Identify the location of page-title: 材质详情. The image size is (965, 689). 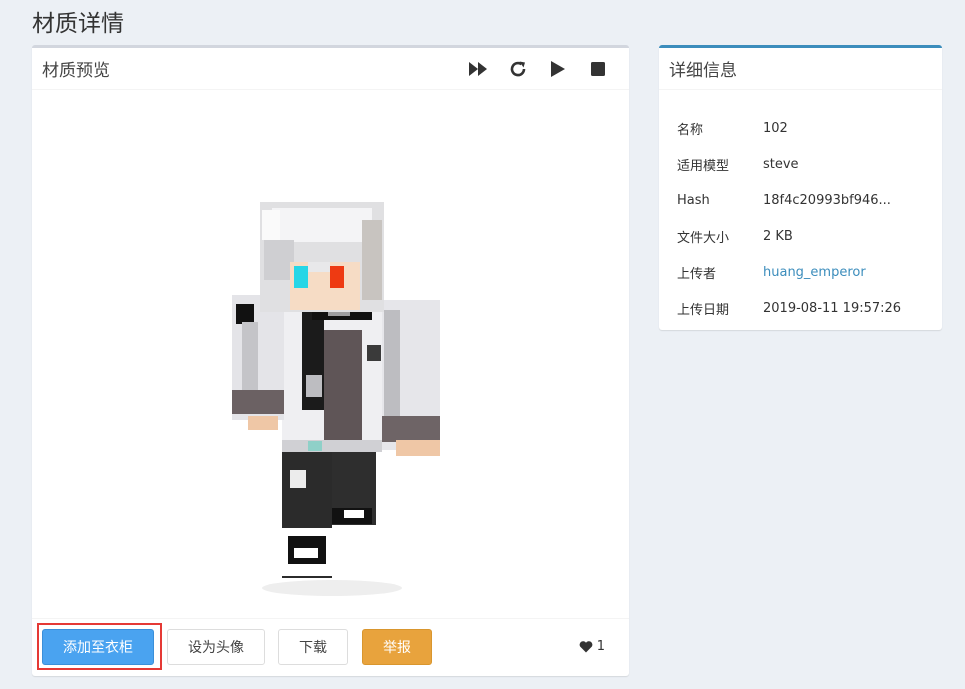
(78, 24).